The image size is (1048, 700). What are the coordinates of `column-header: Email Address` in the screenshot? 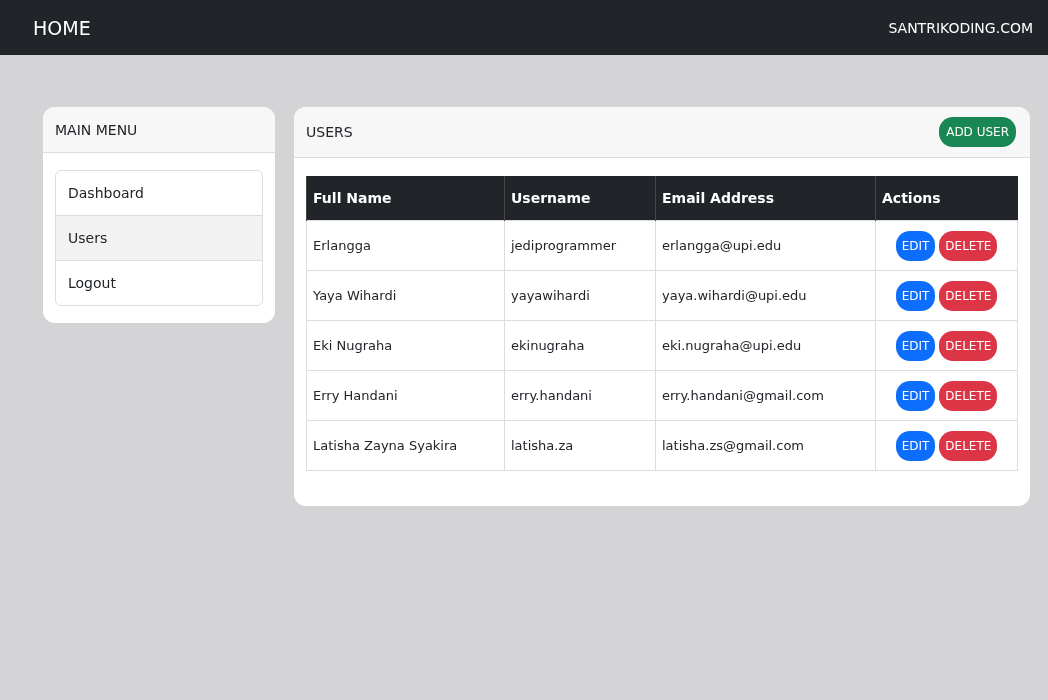 It's located at (765, 198).